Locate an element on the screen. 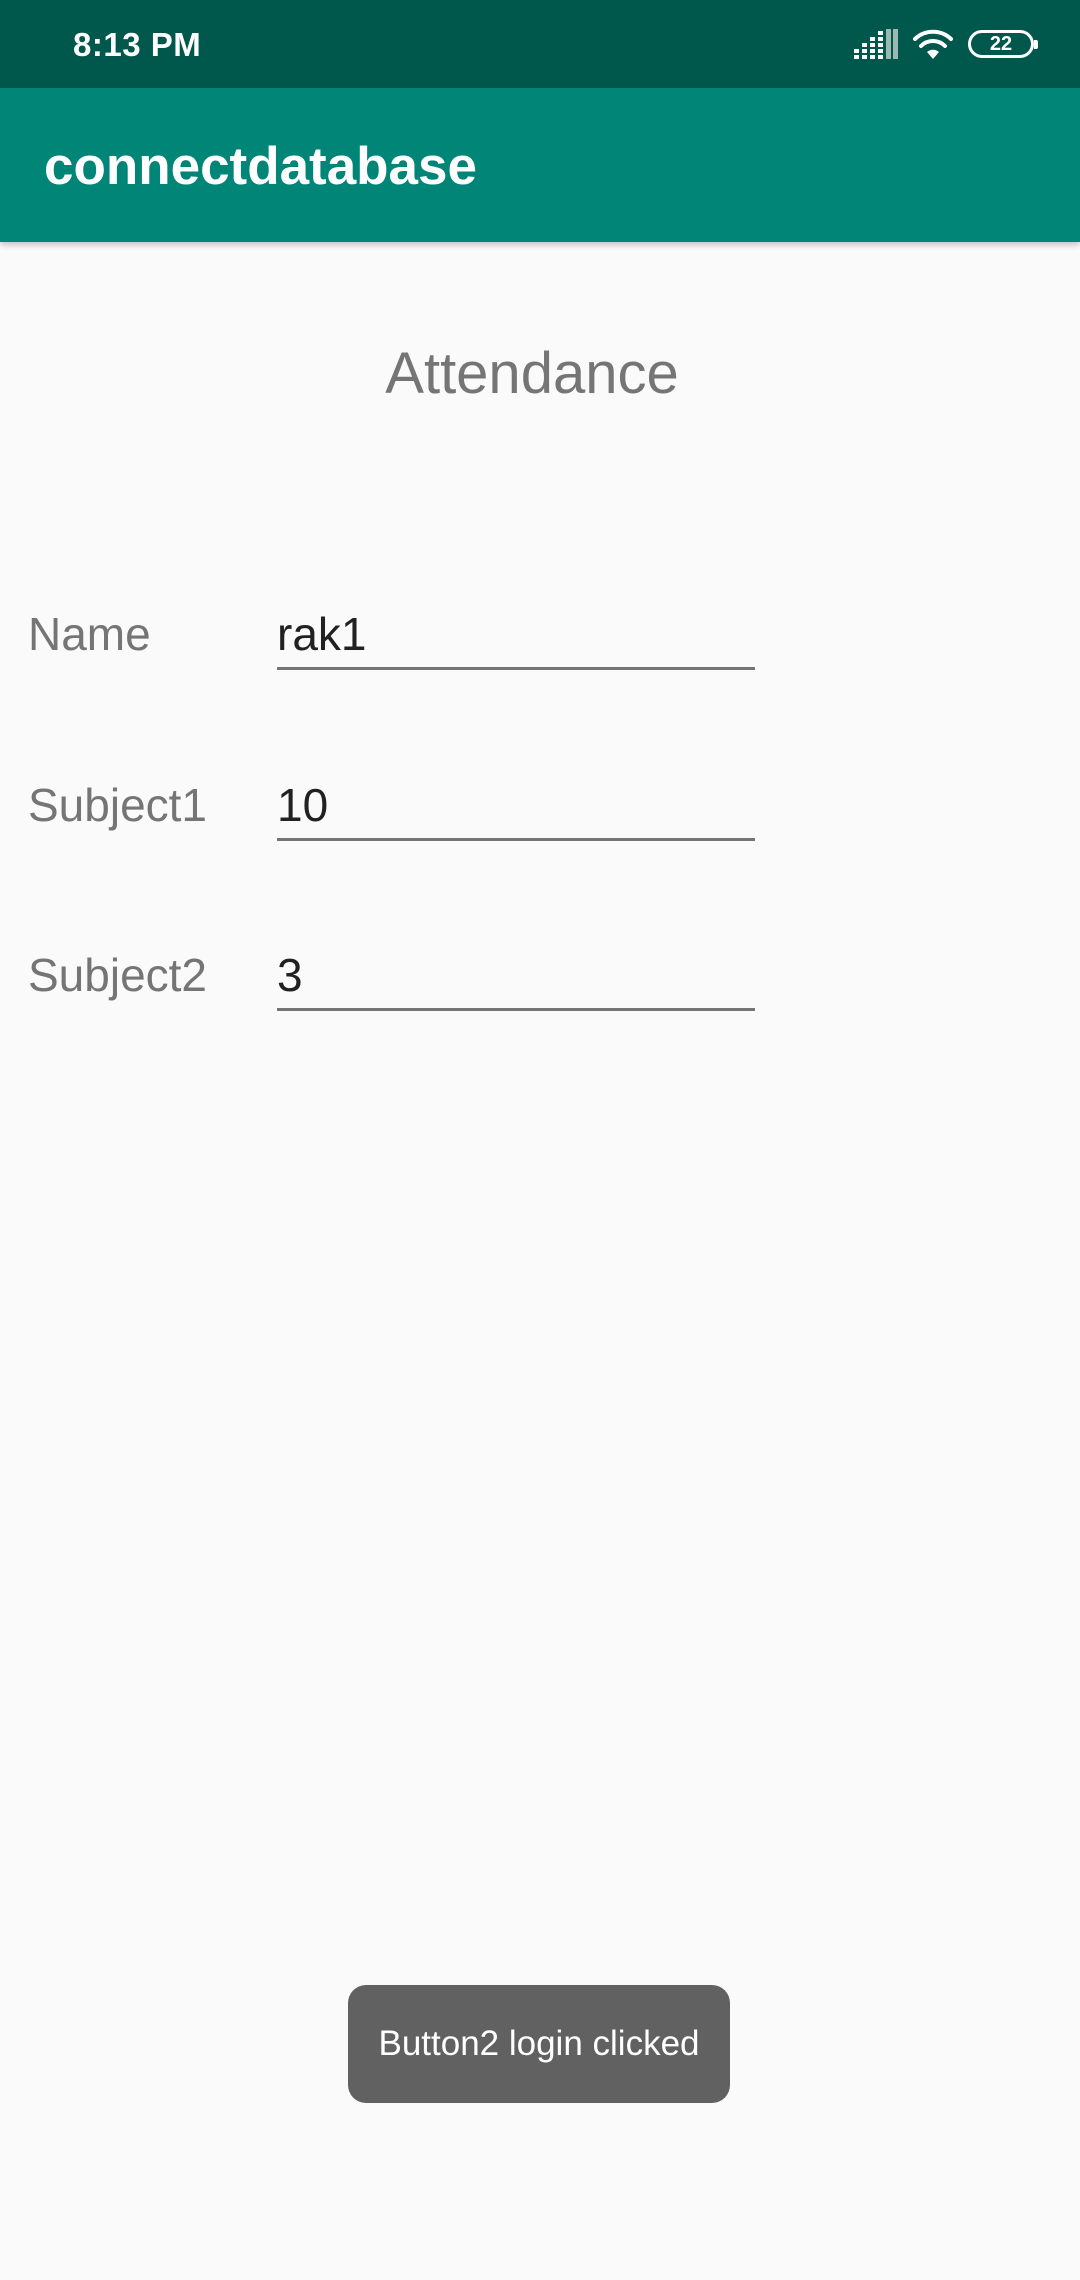  battery-level: 22 is located at coordinates (1001, 43).